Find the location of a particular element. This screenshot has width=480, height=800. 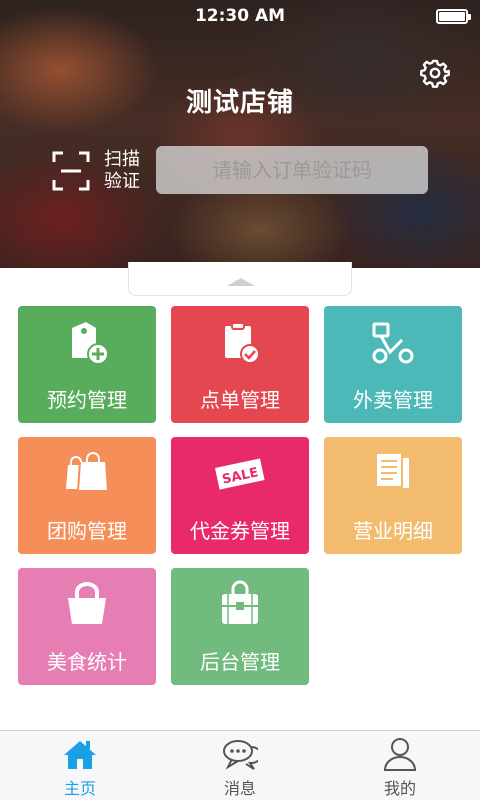

scan-label-line1: 扫描 is located at coordinates (122, 159).